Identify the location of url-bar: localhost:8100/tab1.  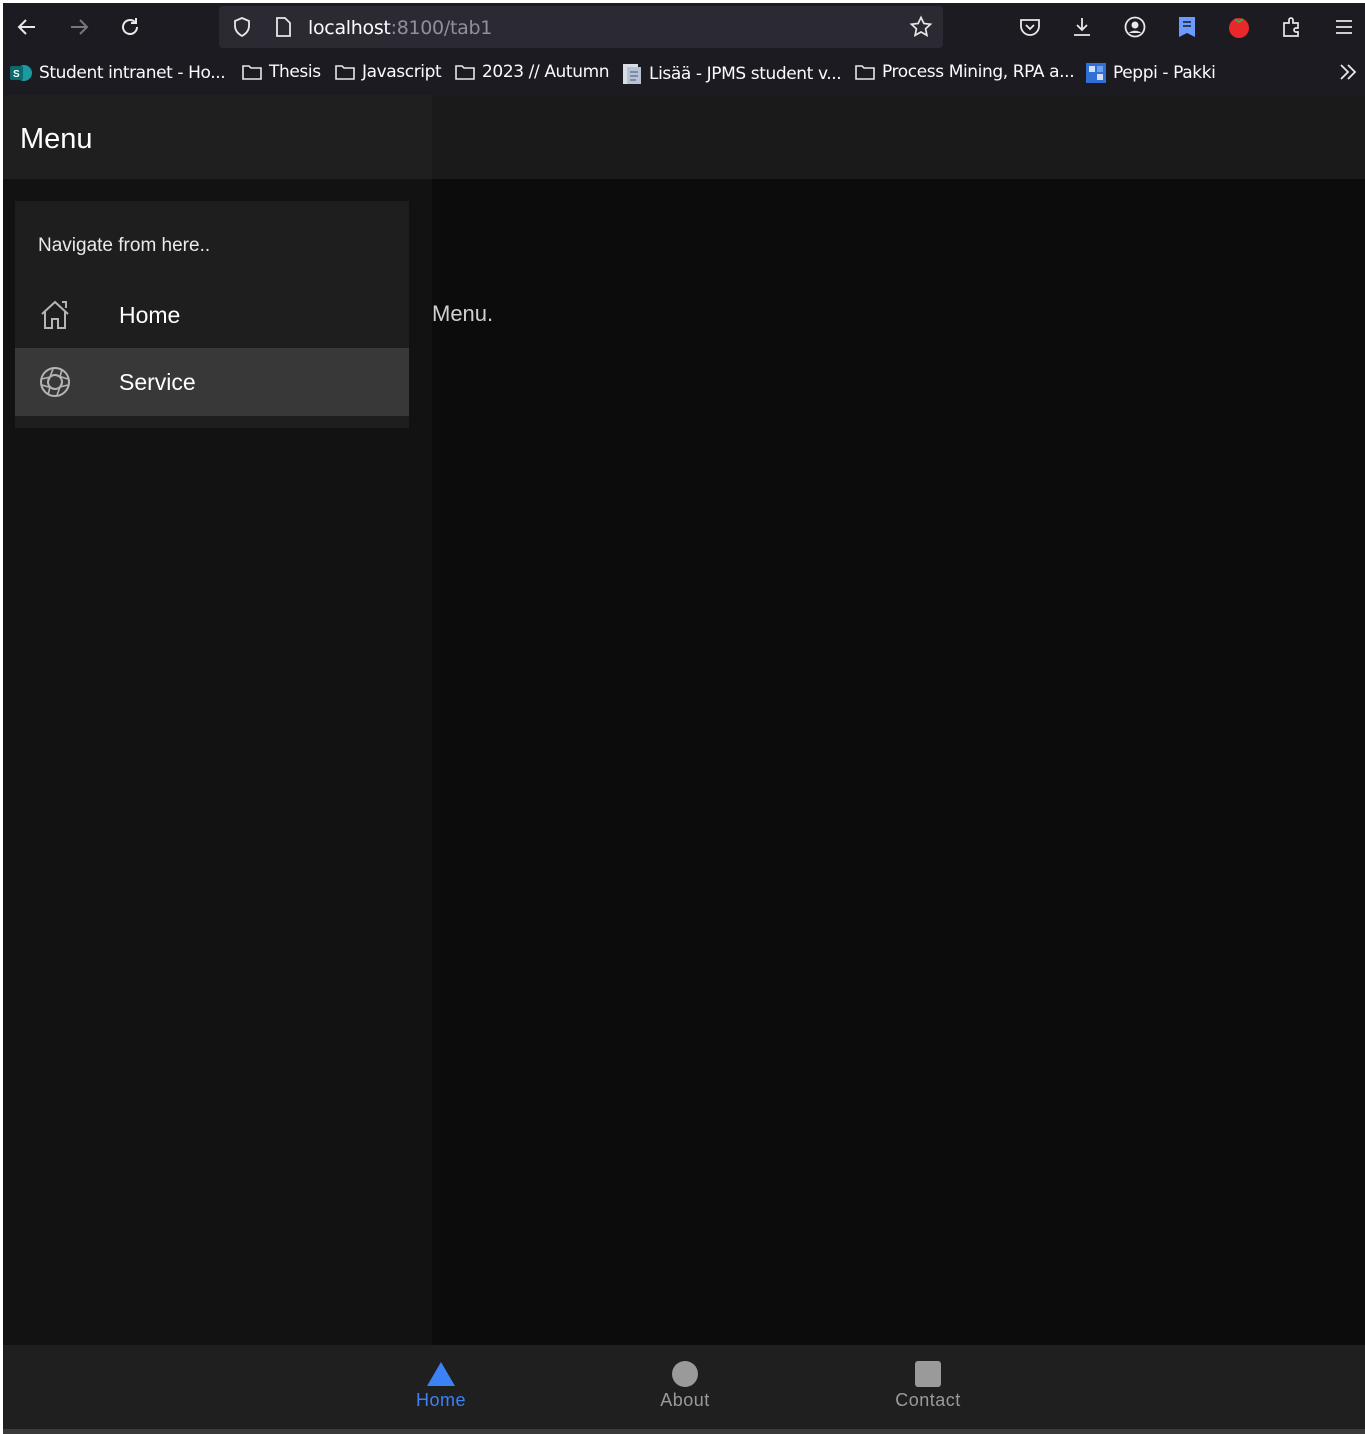
(581, 27).